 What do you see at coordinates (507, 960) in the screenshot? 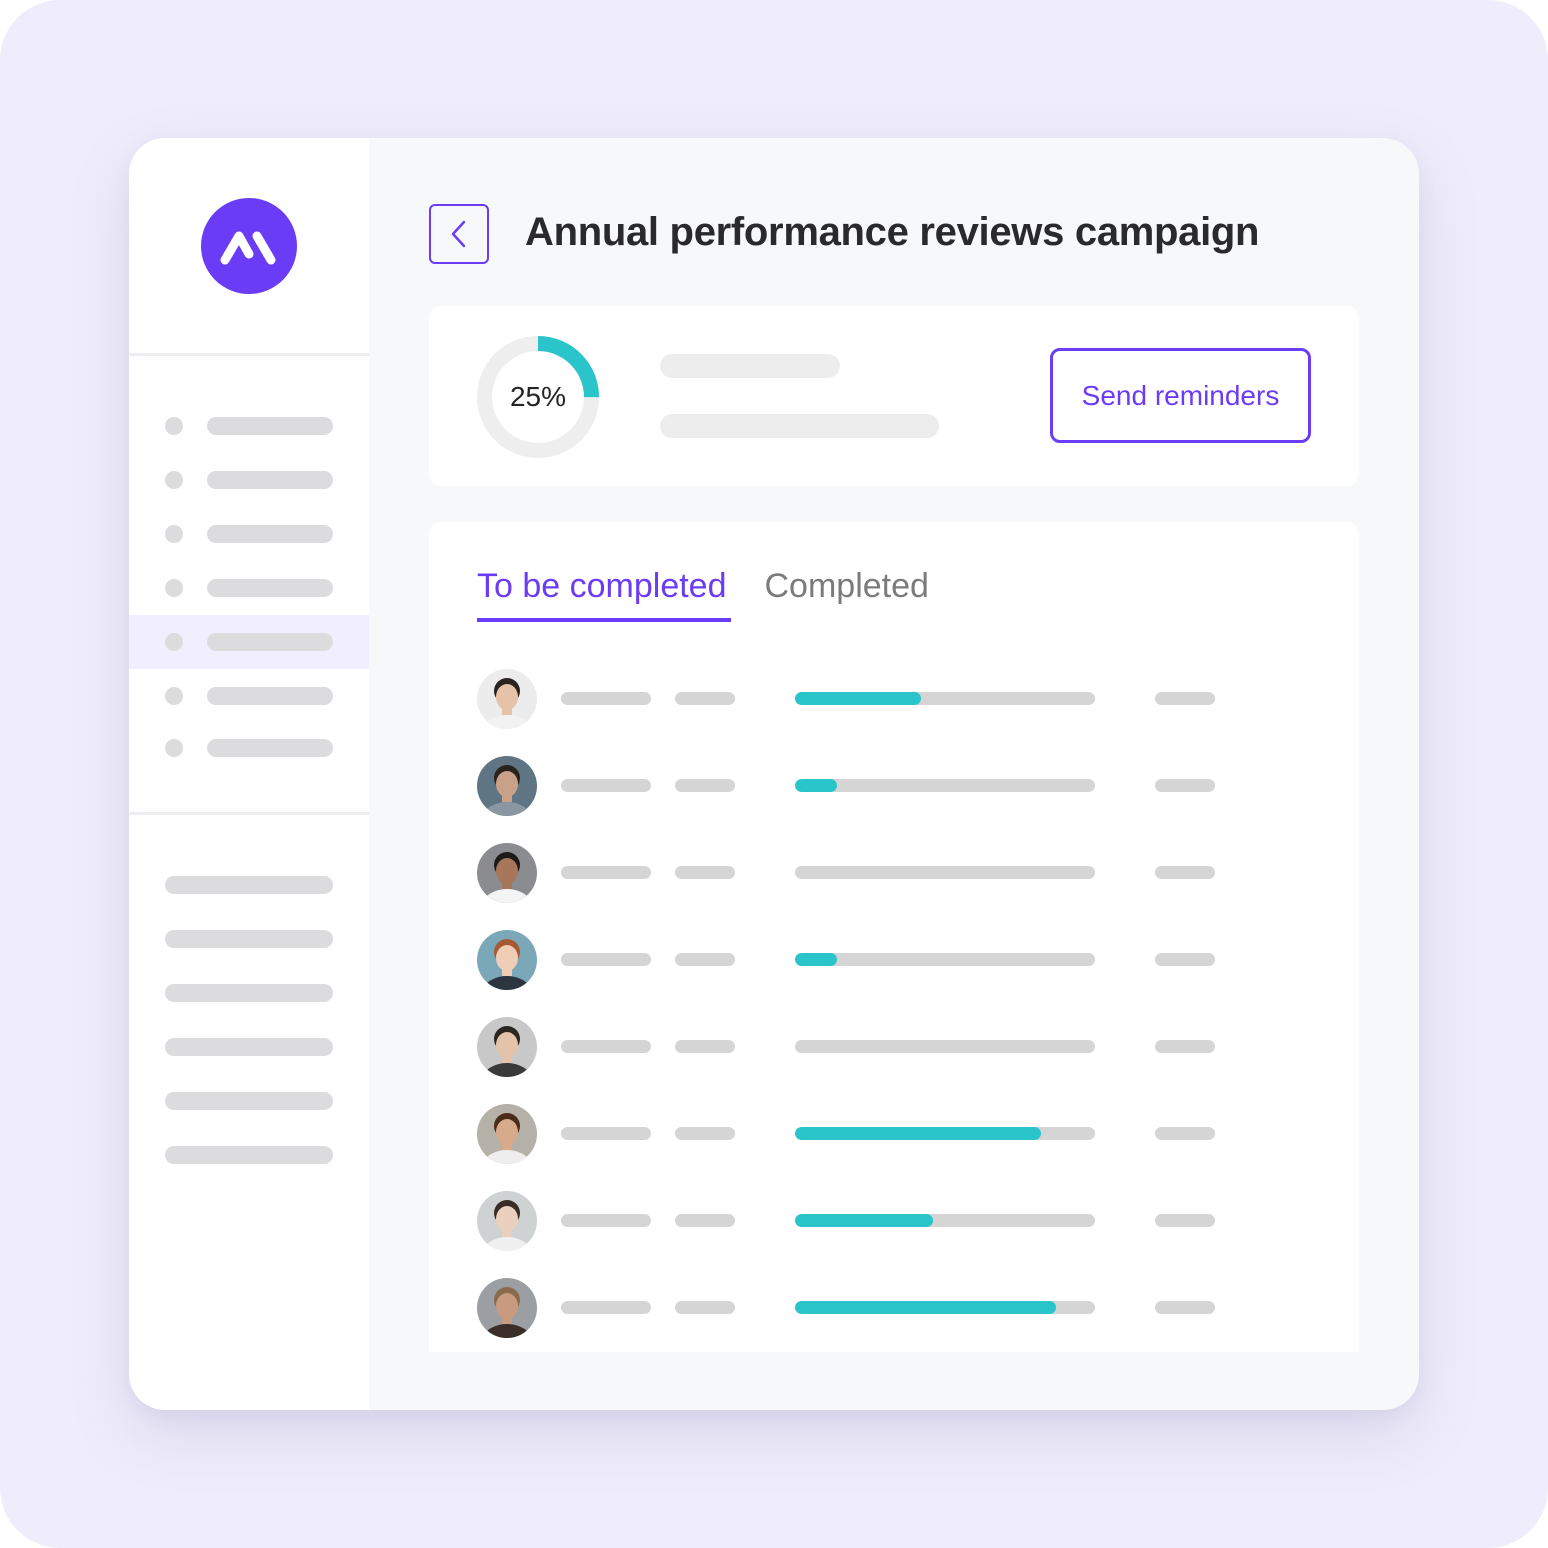
I see `avatar-woman-red-hair` at bounding box center [507, 960].